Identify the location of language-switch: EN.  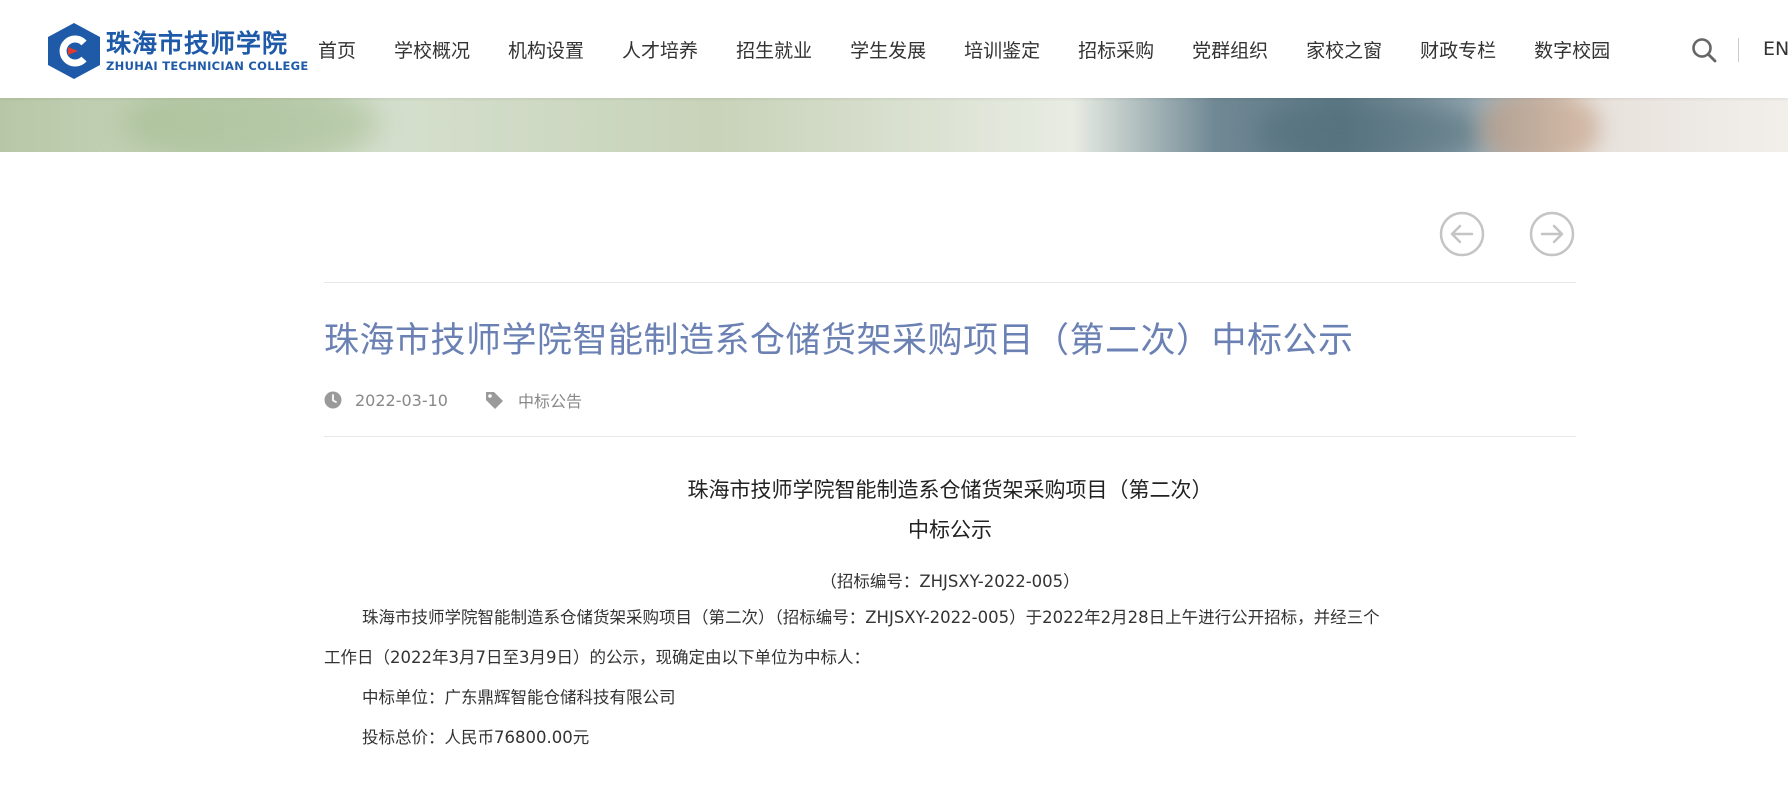
(1775, 49).